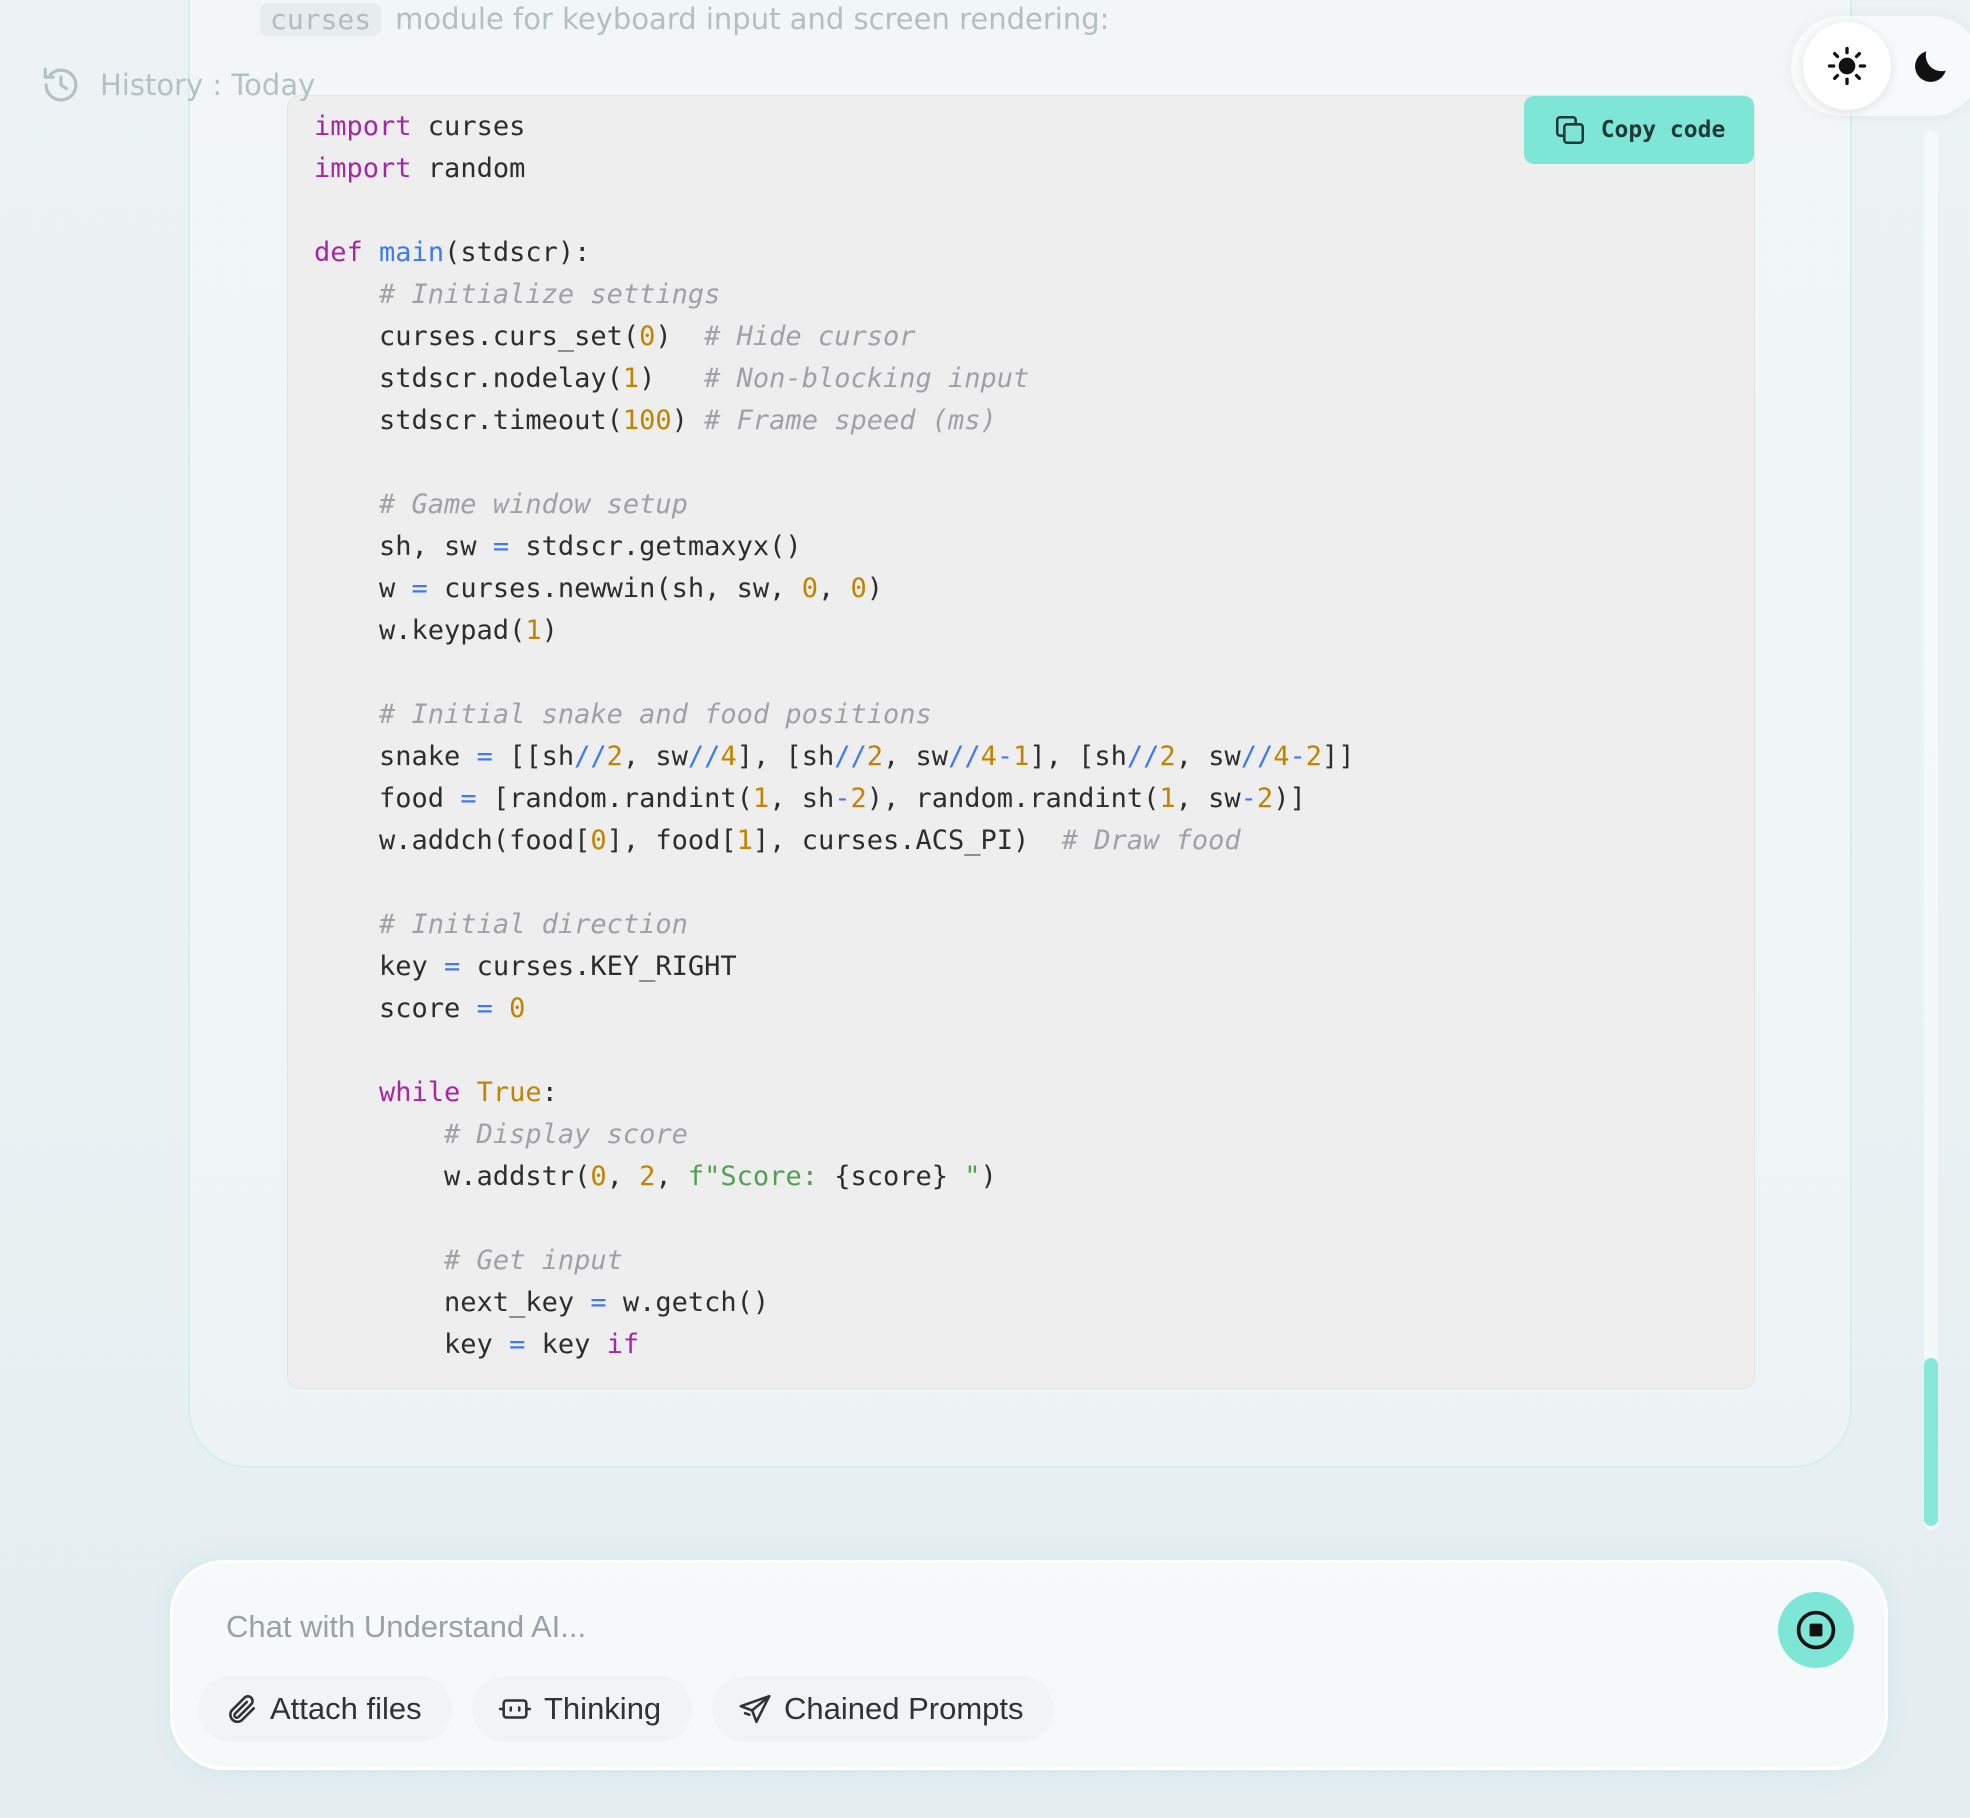  Describe the element at coordinates (346, 1708) in the screenshot. I see `attach-files-label: Attach files` at that location.